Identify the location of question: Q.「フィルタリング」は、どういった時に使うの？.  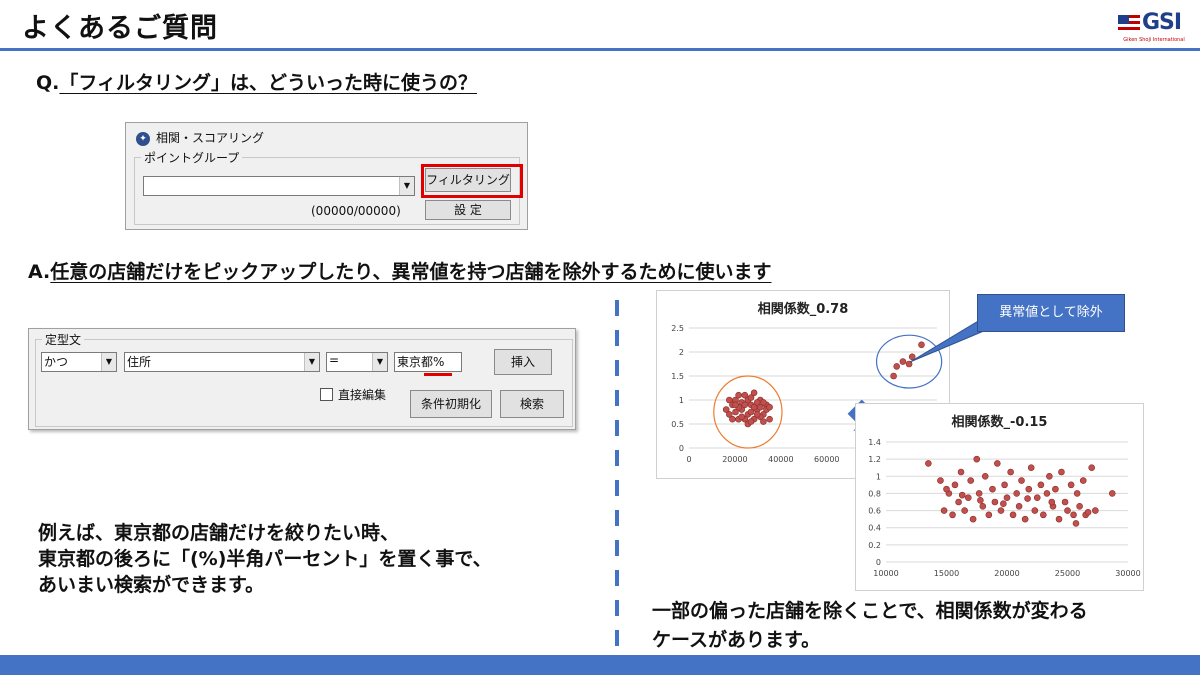
(256, 81).